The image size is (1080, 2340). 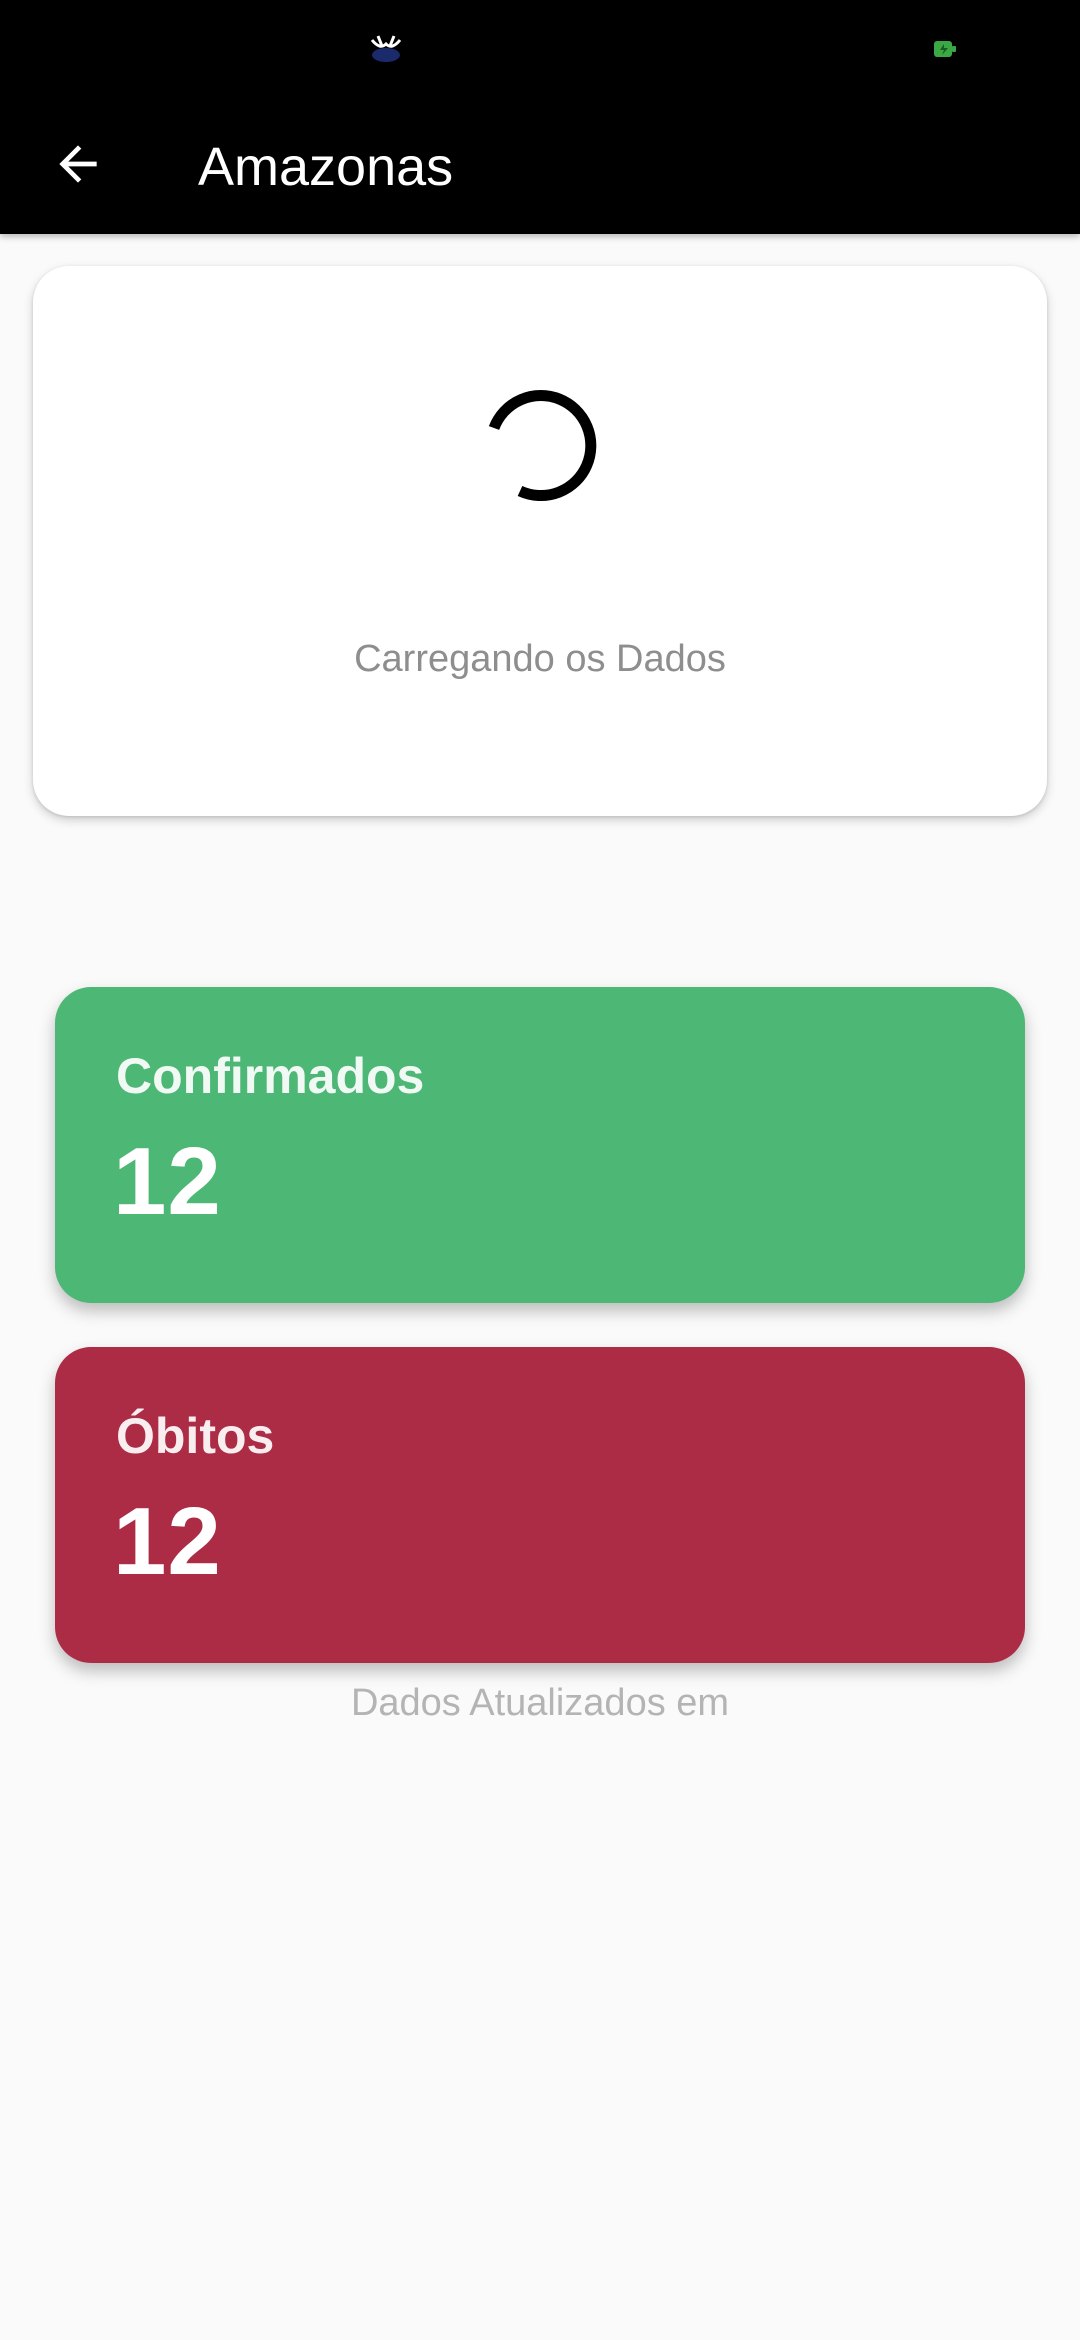 What do you see at coordinates (326, 167) in the screenshot?
I see `page-title: Amazonas` at bounding box center [326, 167].